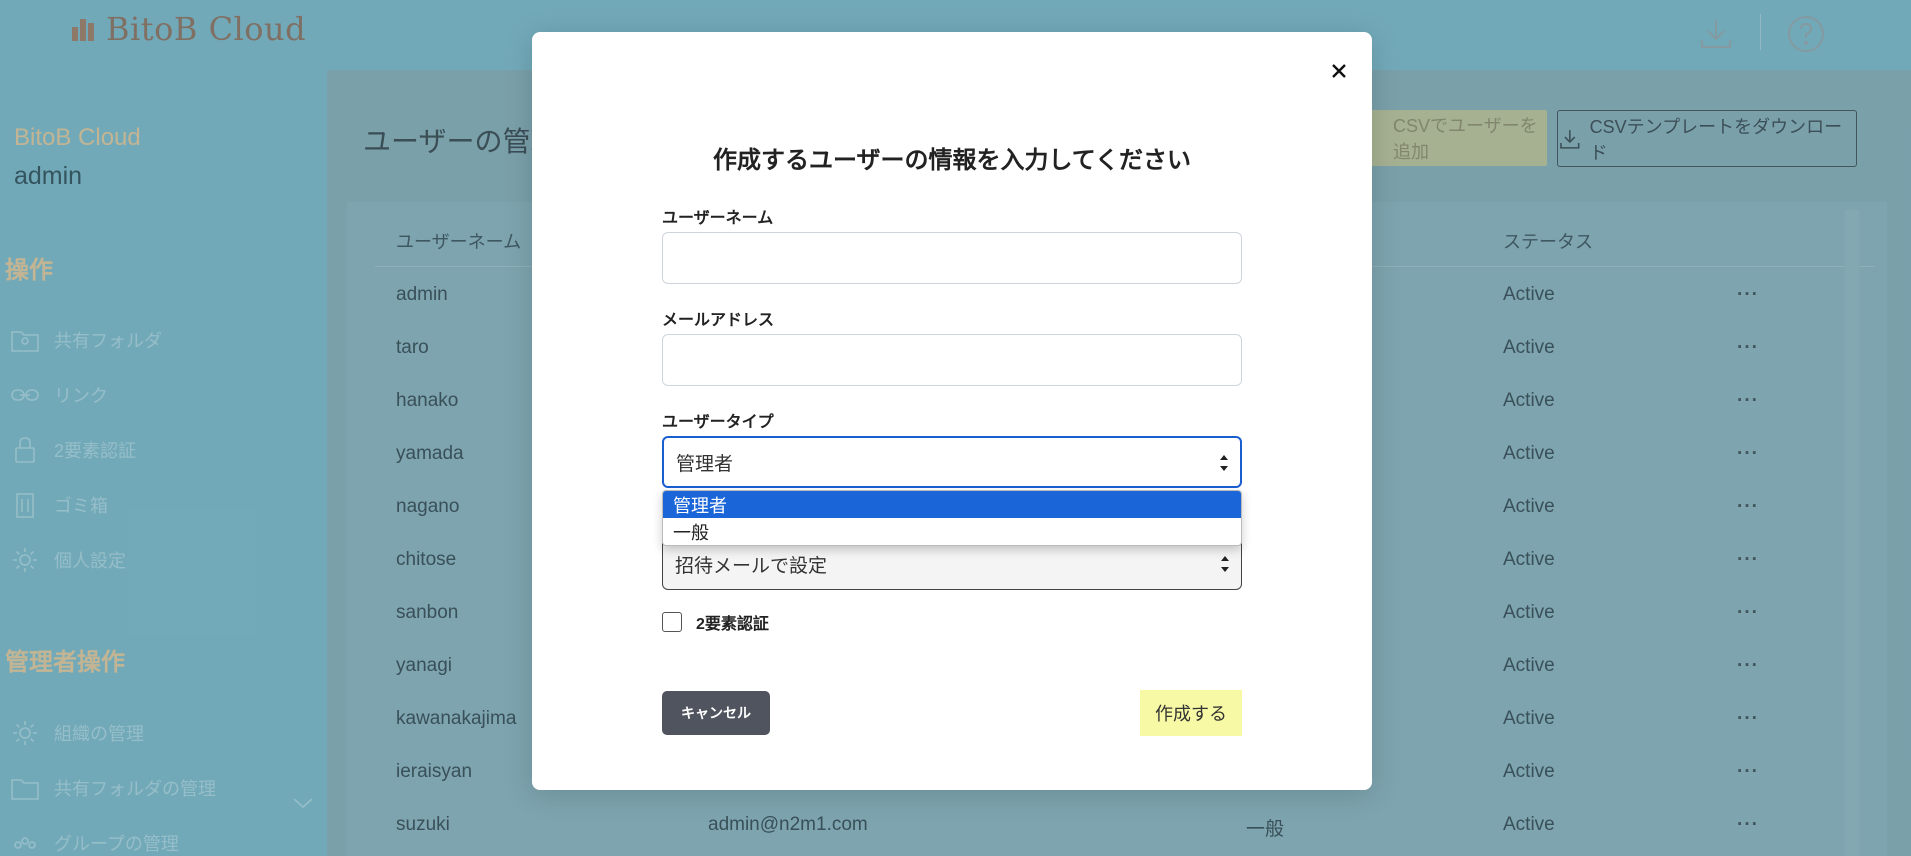 Image resolution: width=1911 pixels, height=856 pixels. What do you see at coordinates (952, 258) in the screenshot?
I see `username-input` at bounding box center [952, 258].